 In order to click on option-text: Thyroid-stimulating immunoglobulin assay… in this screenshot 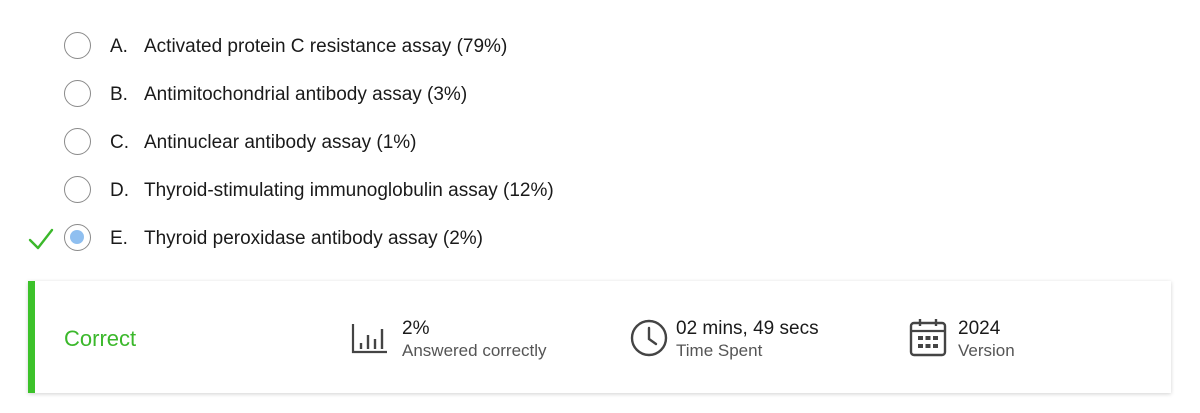, I will do `click(349, 190)`.